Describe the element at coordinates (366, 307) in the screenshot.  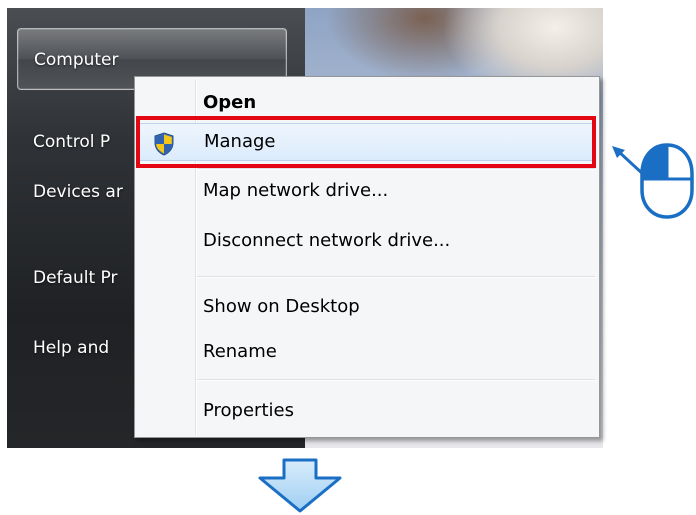
I see `menu-item-show-on-desktop: Show on Desktop` at that location.